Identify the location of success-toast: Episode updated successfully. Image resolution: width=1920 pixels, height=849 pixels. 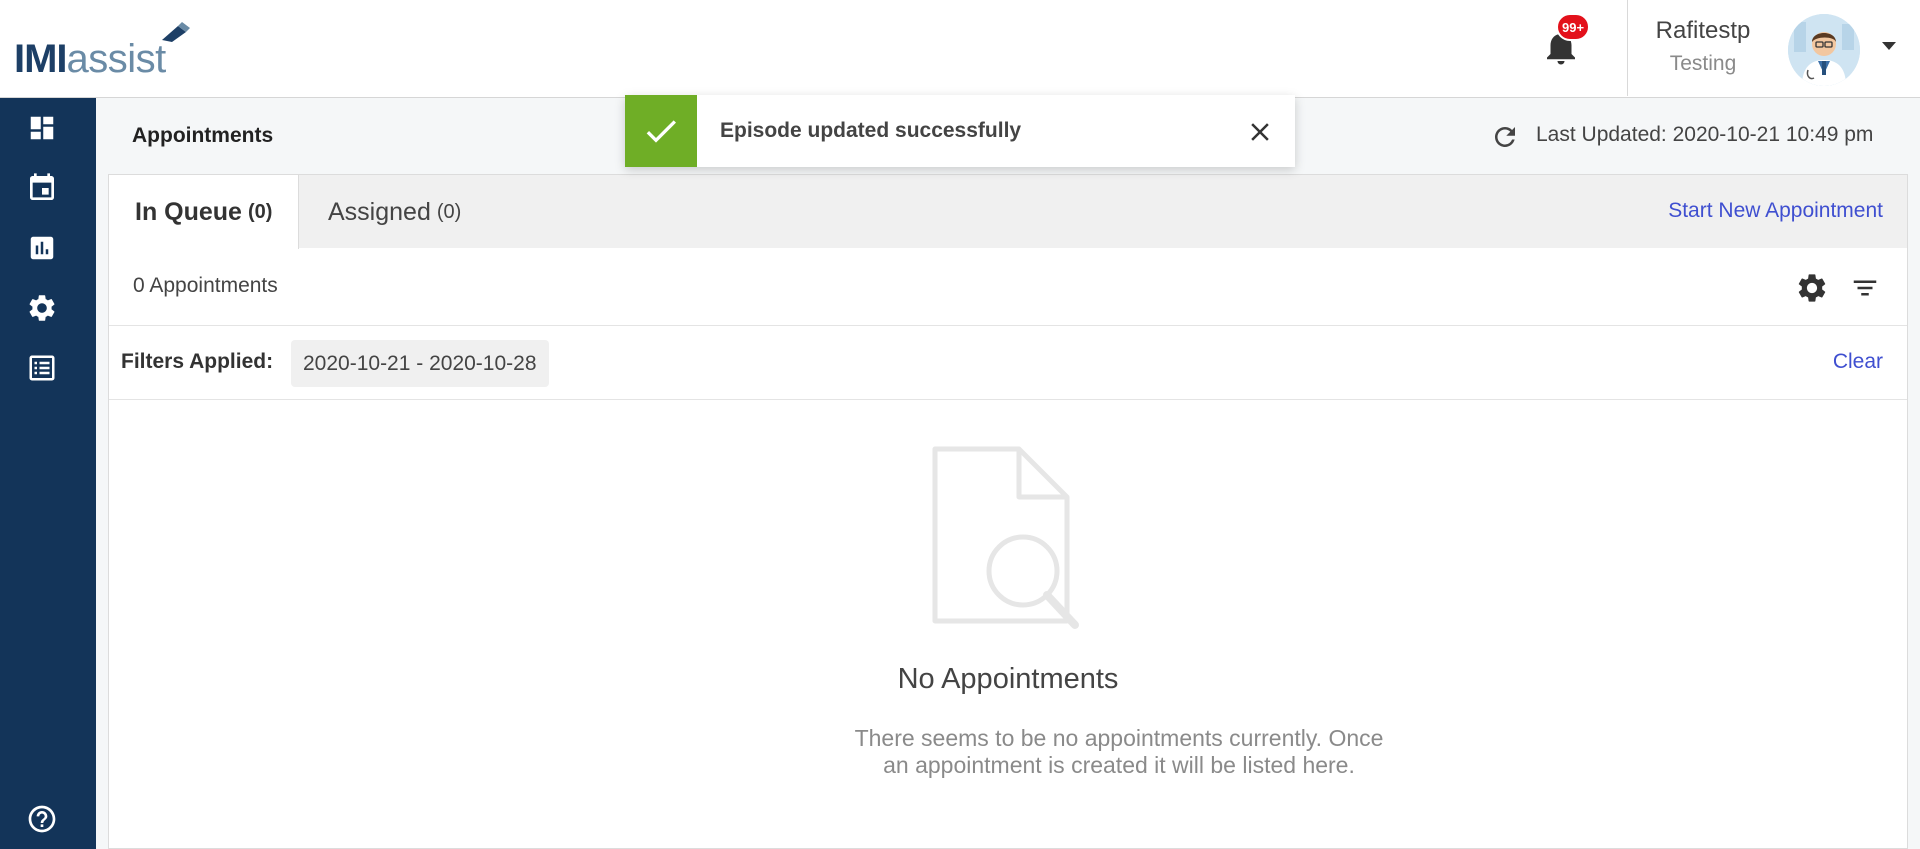
(960, 131).